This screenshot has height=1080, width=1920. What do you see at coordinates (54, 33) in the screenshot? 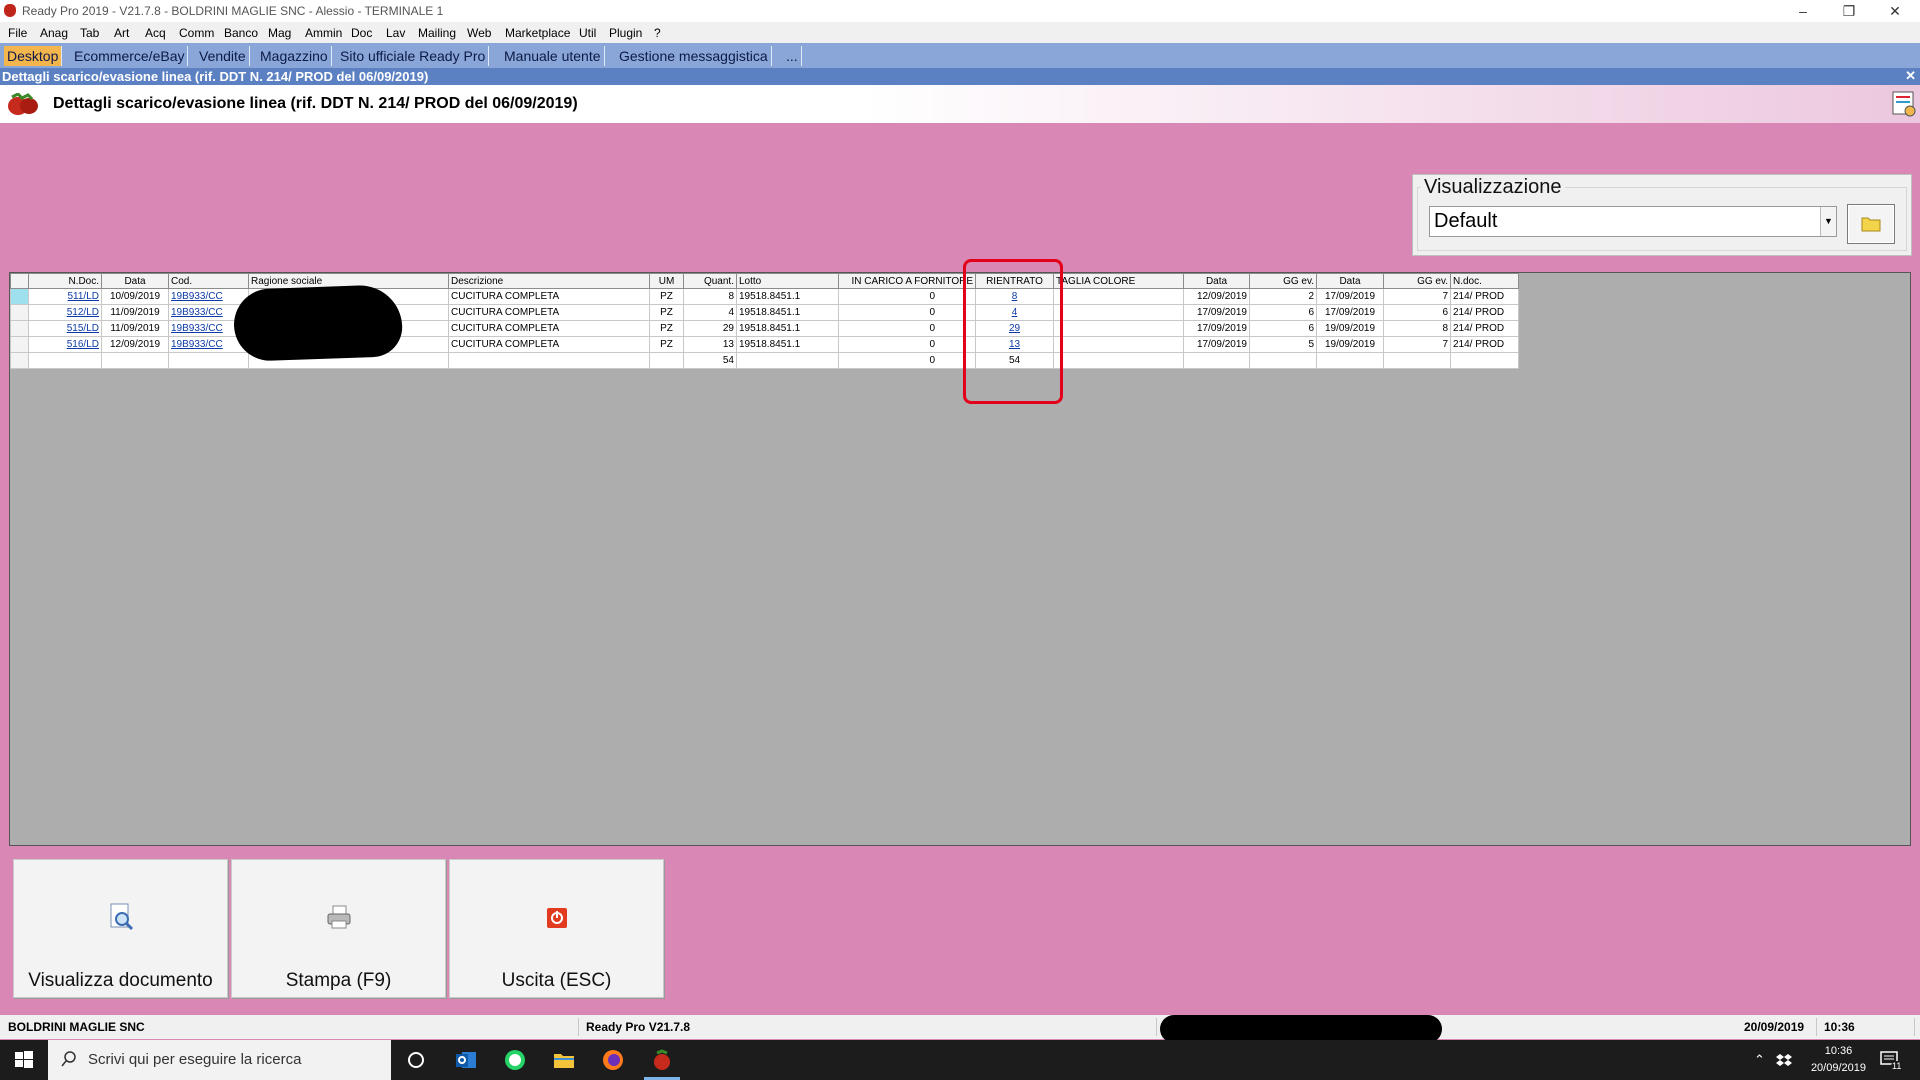
I see `menu-anag: Anag` at bounding box center [54, 33].